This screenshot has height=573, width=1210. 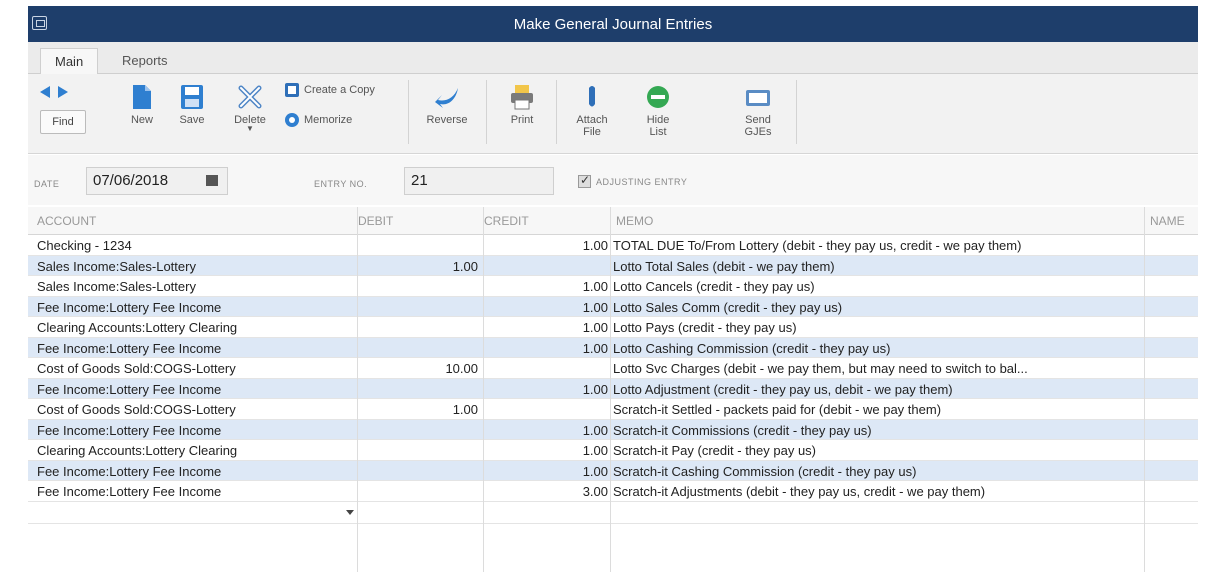 I want to click on reverse-button-label: Reverse, so click(x=447, y=120).